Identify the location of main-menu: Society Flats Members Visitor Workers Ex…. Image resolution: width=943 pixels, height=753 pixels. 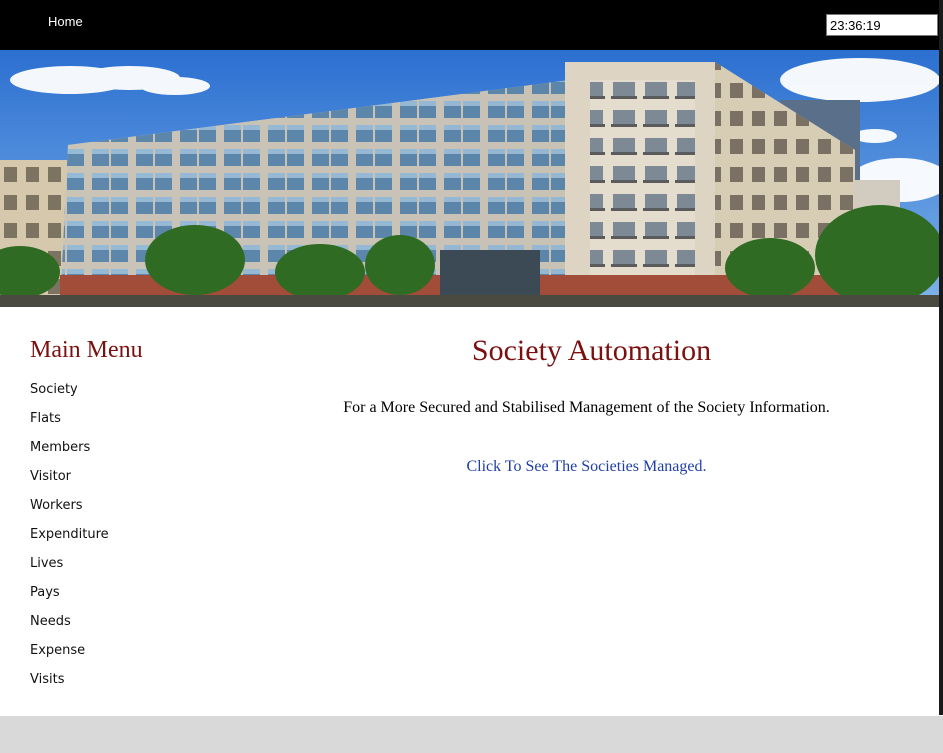
(69, 534).